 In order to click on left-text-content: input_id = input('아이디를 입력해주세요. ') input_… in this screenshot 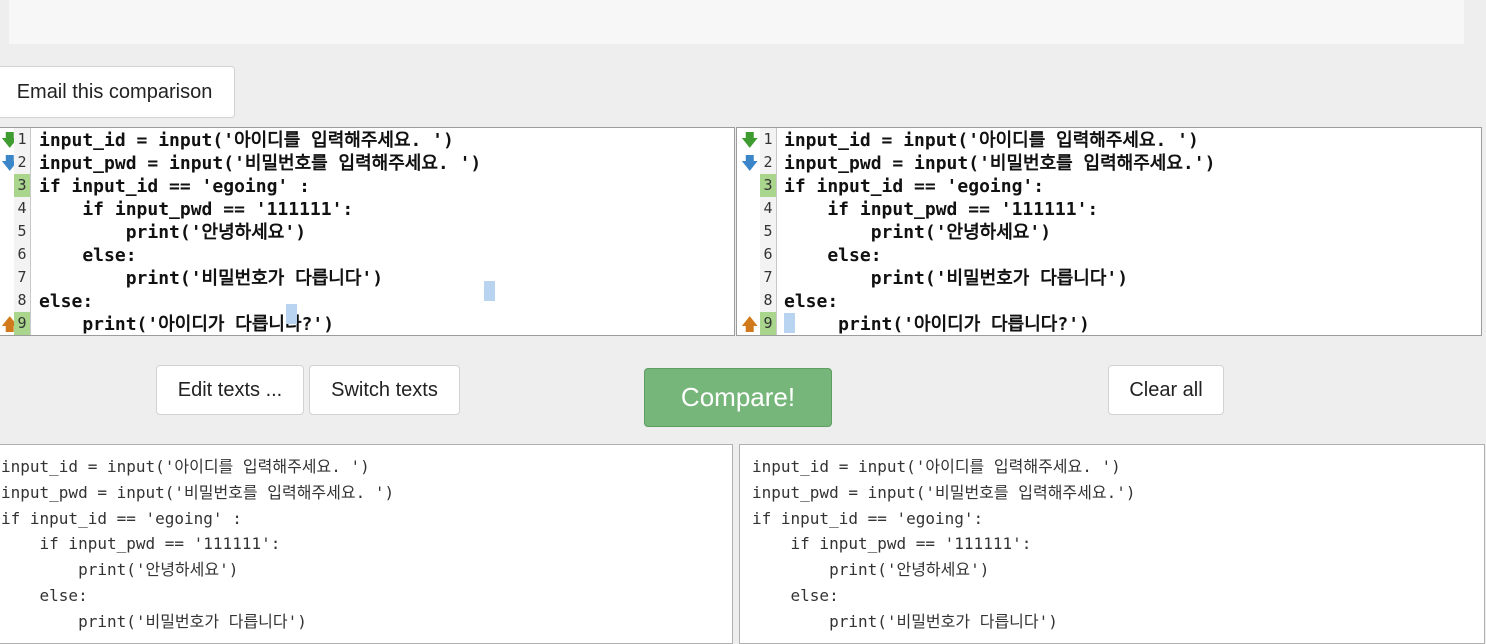, I will do `click(197, 544)`.